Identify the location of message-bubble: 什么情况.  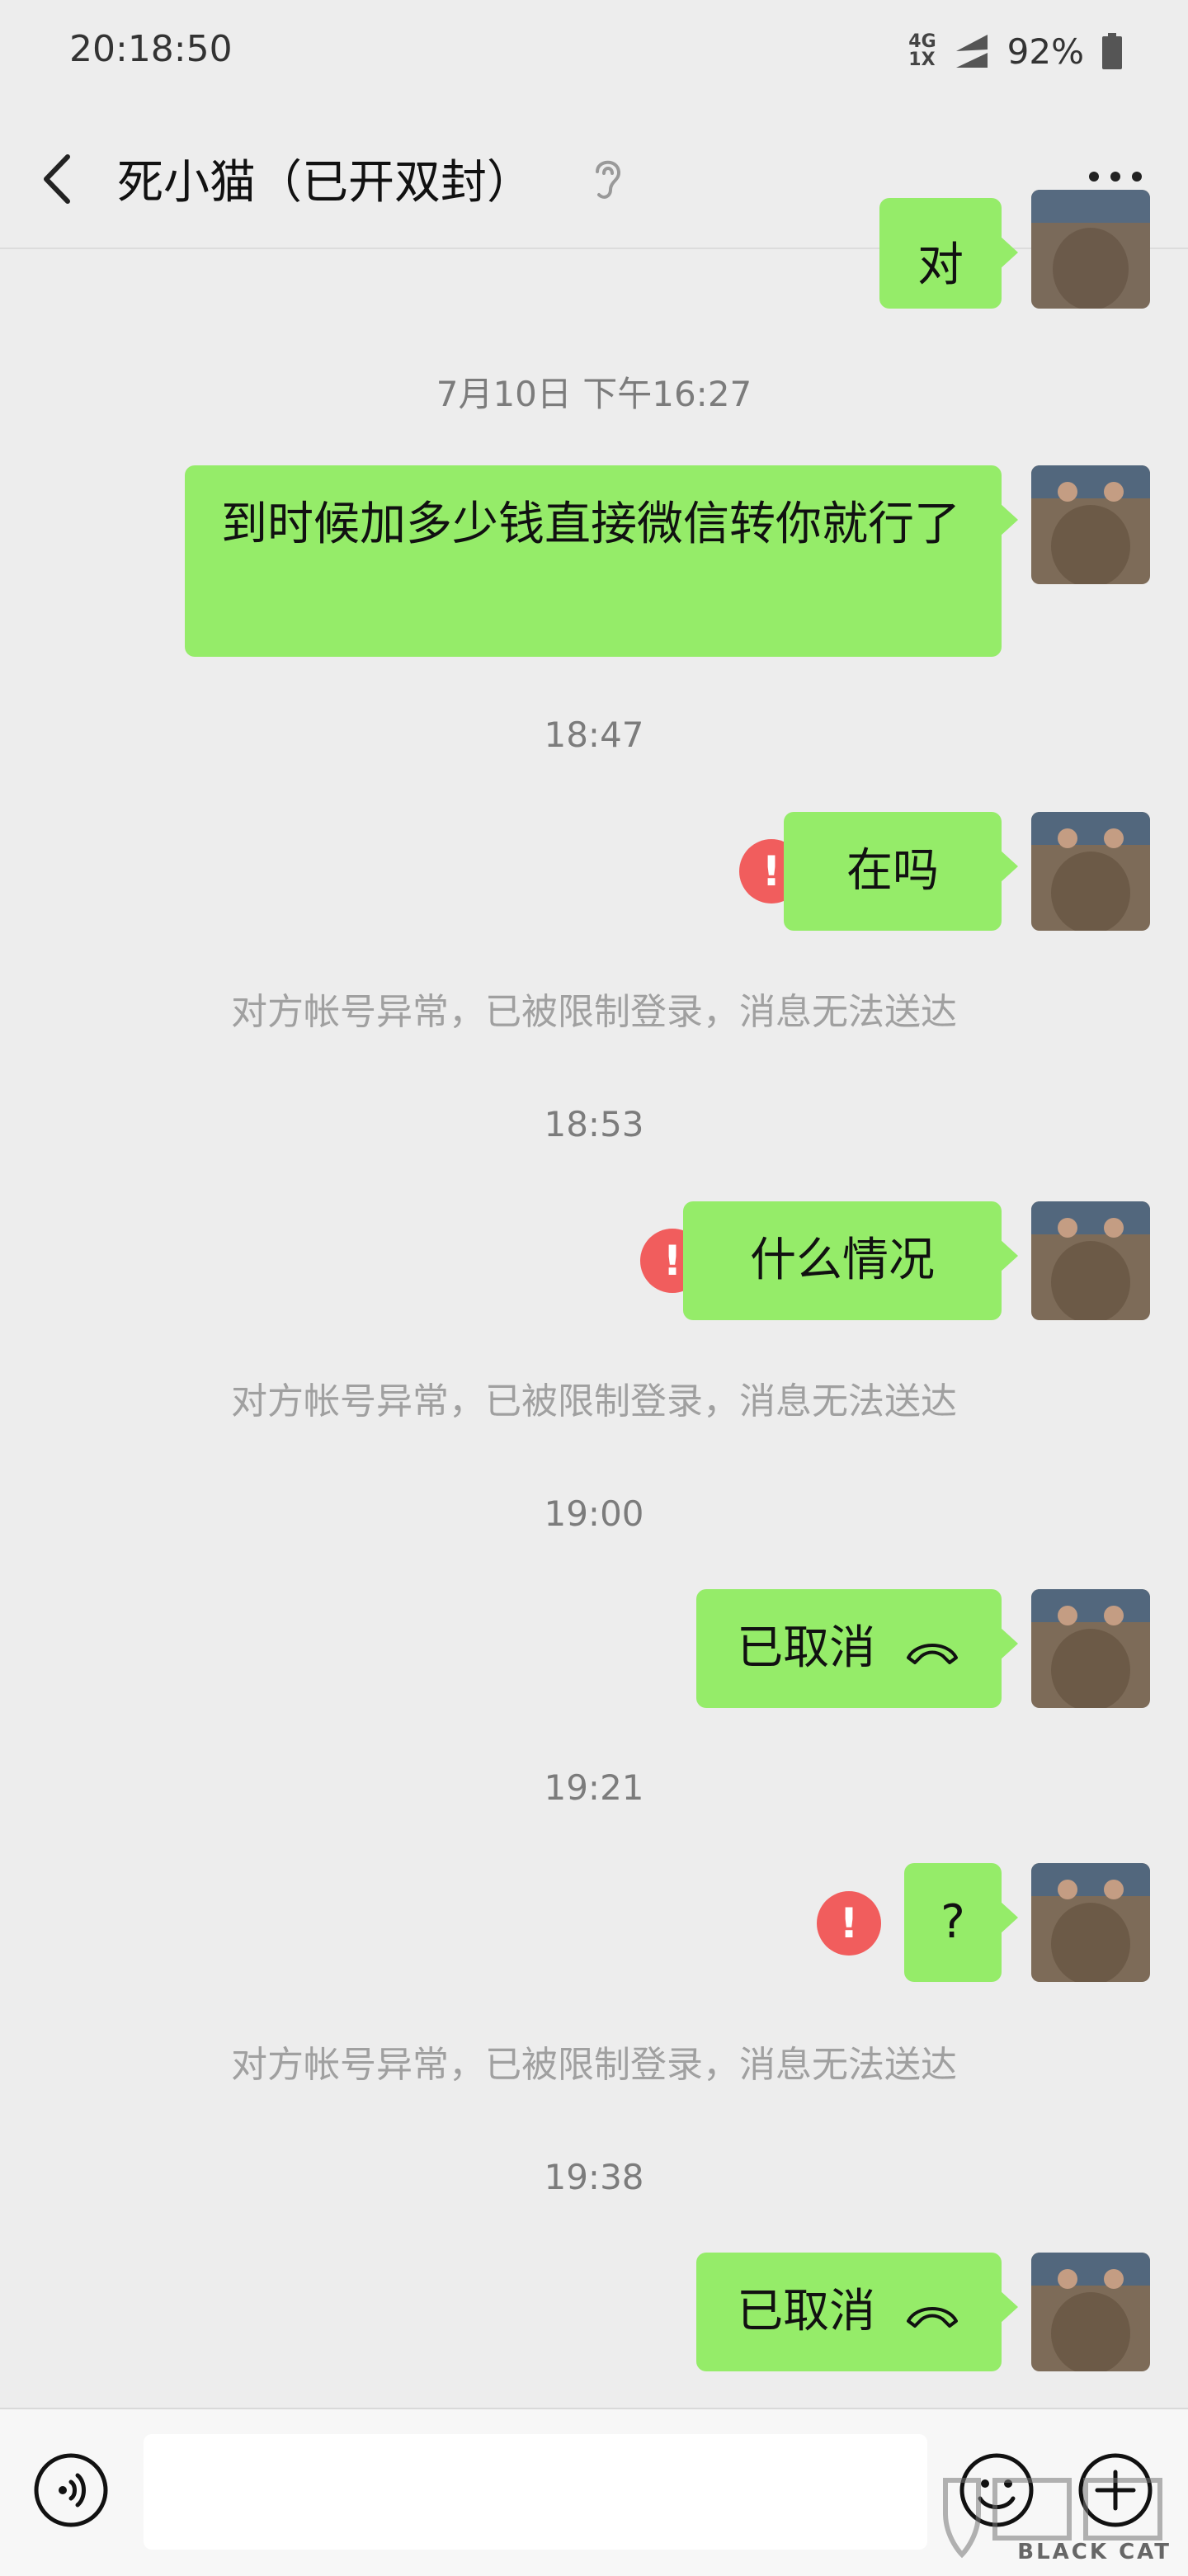
(850, 1260).